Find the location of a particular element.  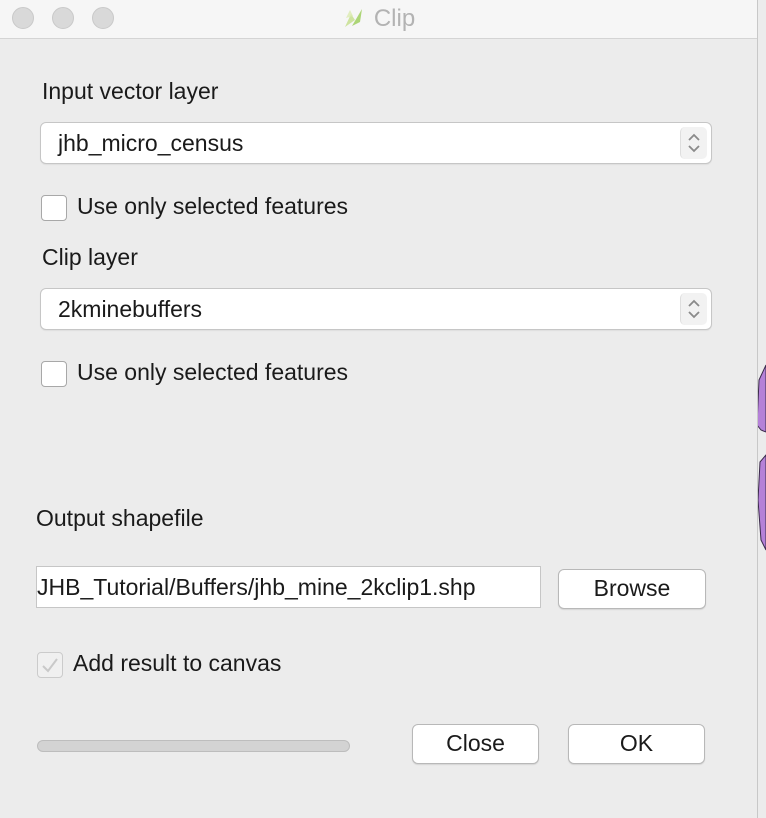

clip-use-selected-checkbox is located at coordinates (54, 374).